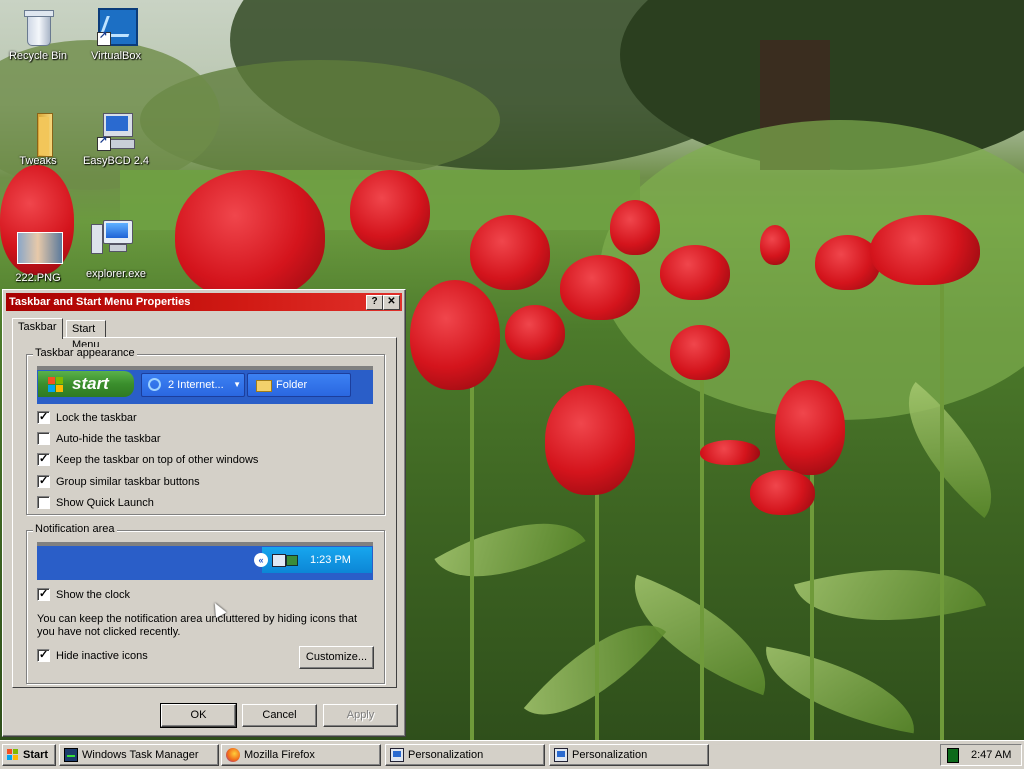 This screenshot has height=769, width=1024. What do you see at coordinates (105, 503) in the screenshot?
I see `checkbox-label: Show Quick Launch` at bounding box center [105, 503].